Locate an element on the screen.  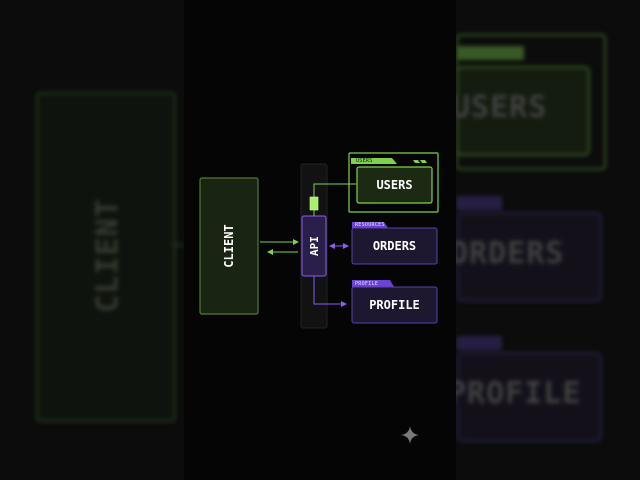
users-tag: USERS is located at coordinates (364, 161).